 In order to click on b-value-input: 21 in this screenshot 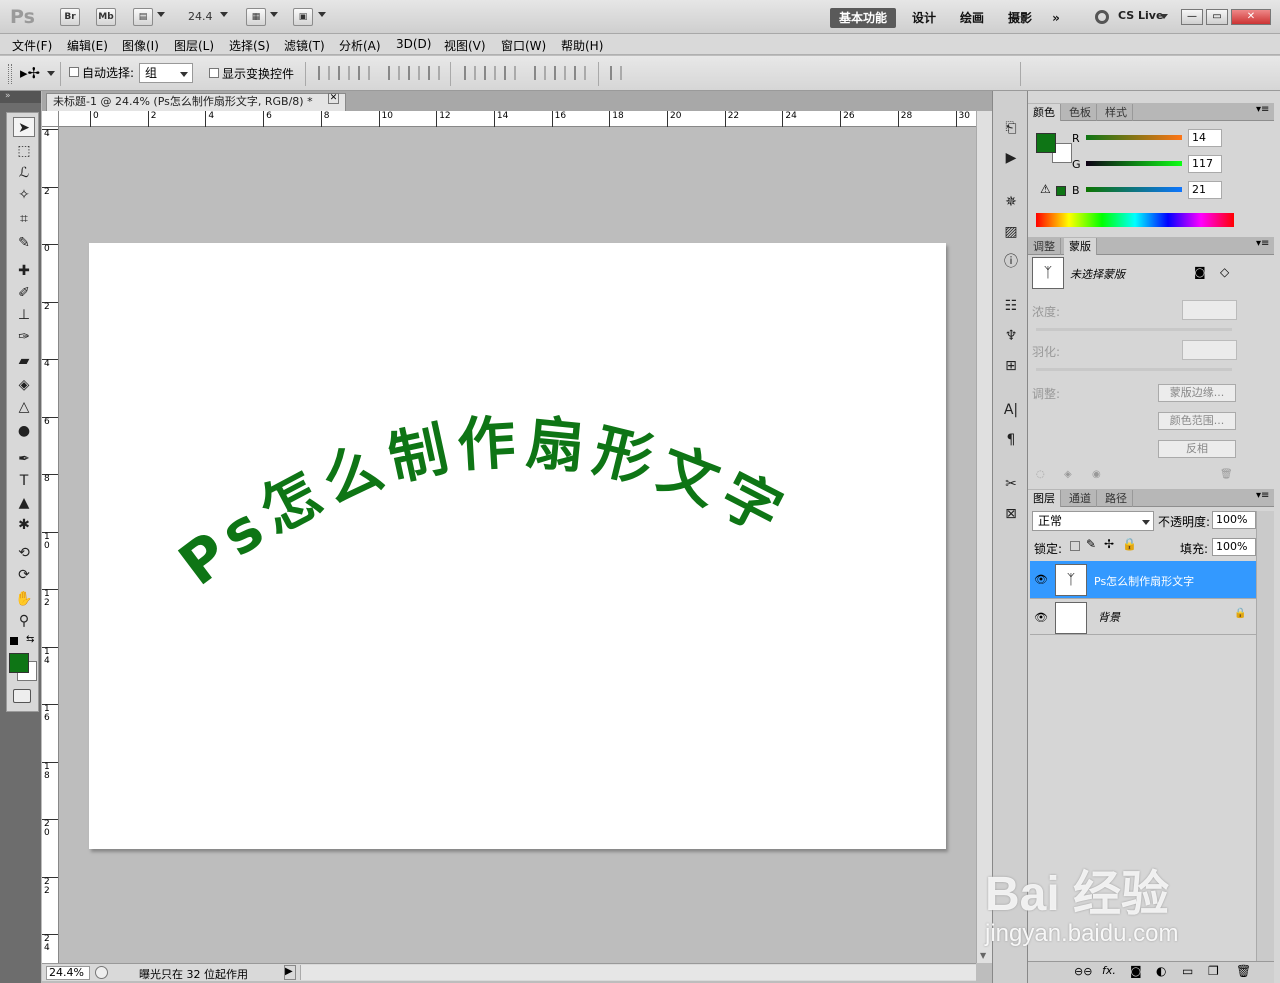, I will do `click(1205, 190)`.